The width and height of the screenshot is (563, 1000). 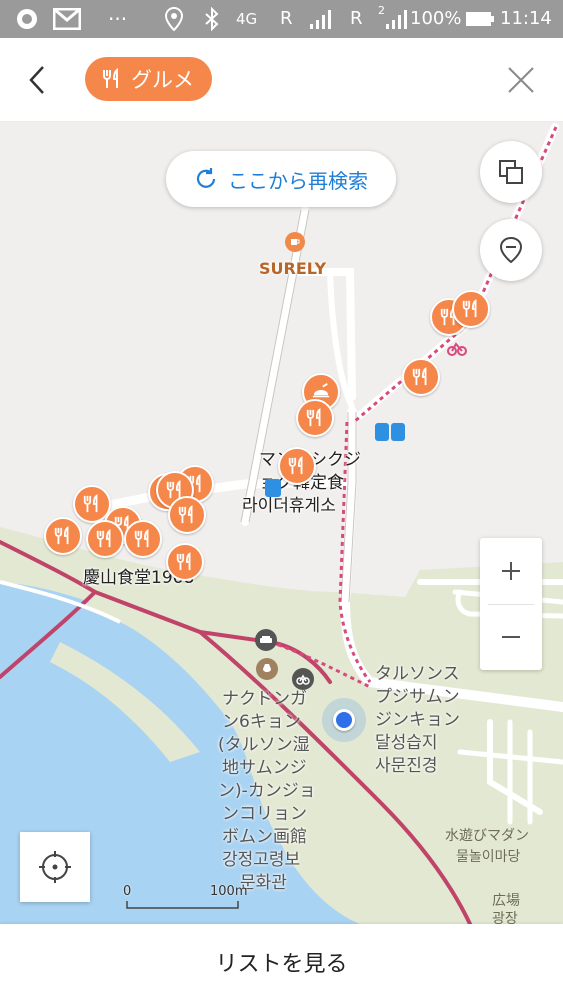 I want to click on zoom-control, so click(x=511, y=604).